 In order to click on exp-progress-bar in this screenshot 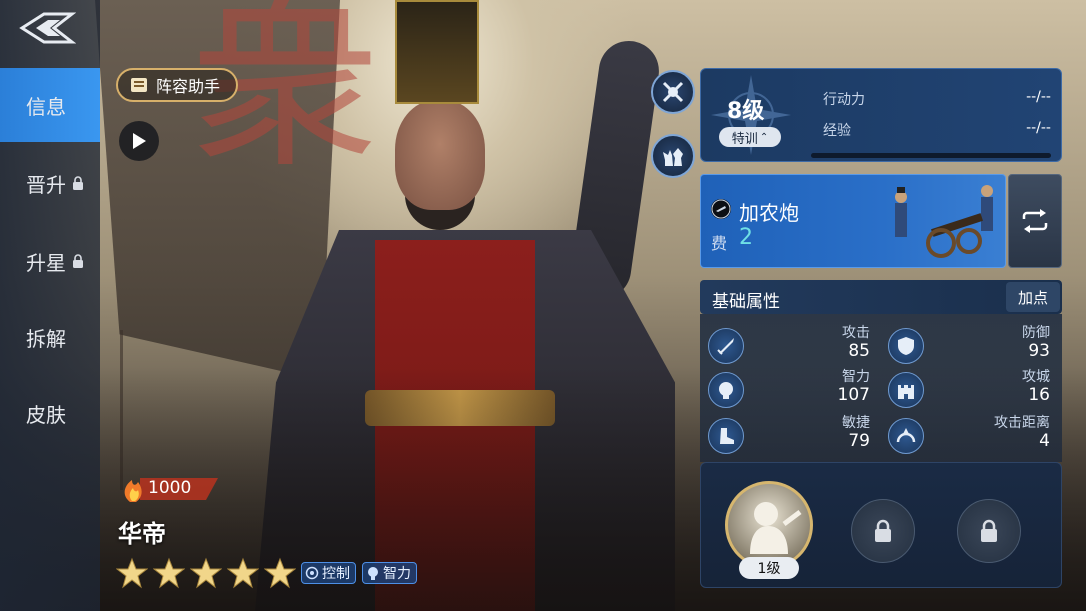, I will do `click(931, 155)`.